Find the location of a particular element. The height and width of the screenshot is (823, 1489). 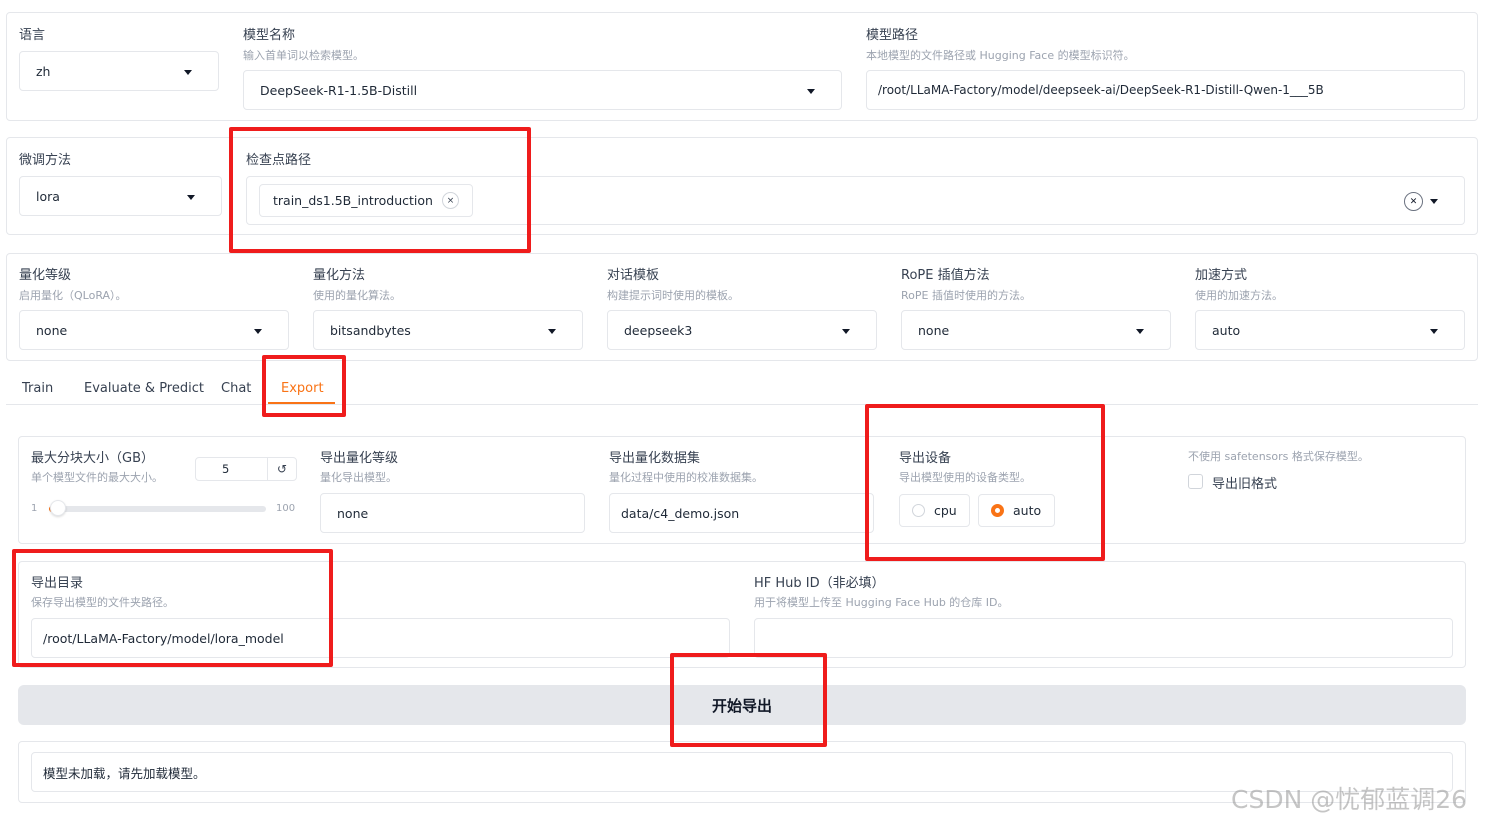

quant-bit-info: 启用量化（QLoRA）。 is located at coordinates (73, 295).